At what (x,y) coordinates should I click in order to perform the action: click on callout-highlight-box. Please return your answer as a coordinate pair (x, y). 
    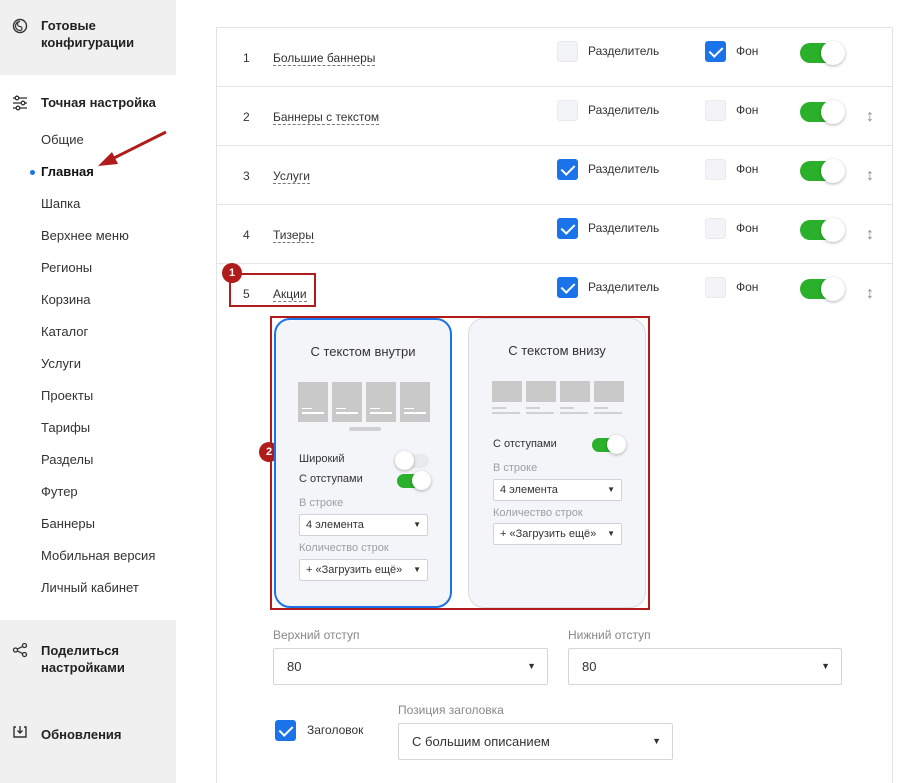
    Looking at the image, I should click on (272, 290).